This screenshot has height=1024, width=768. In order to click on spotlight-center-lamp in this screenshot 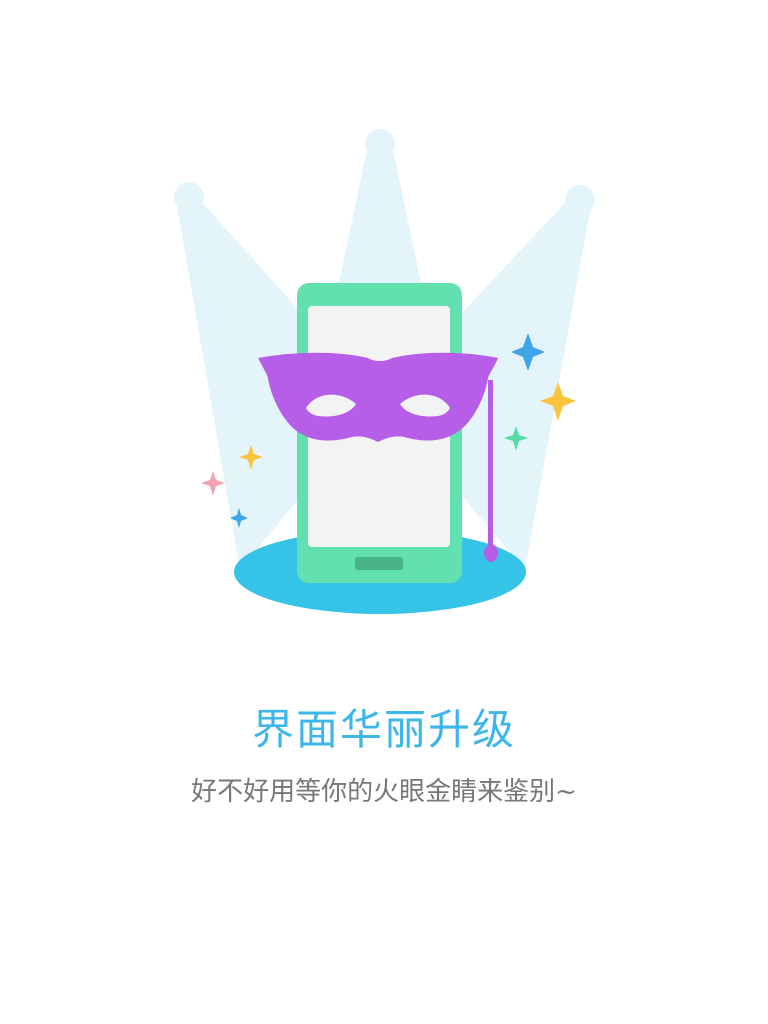, I will do `click(380, 144)`.